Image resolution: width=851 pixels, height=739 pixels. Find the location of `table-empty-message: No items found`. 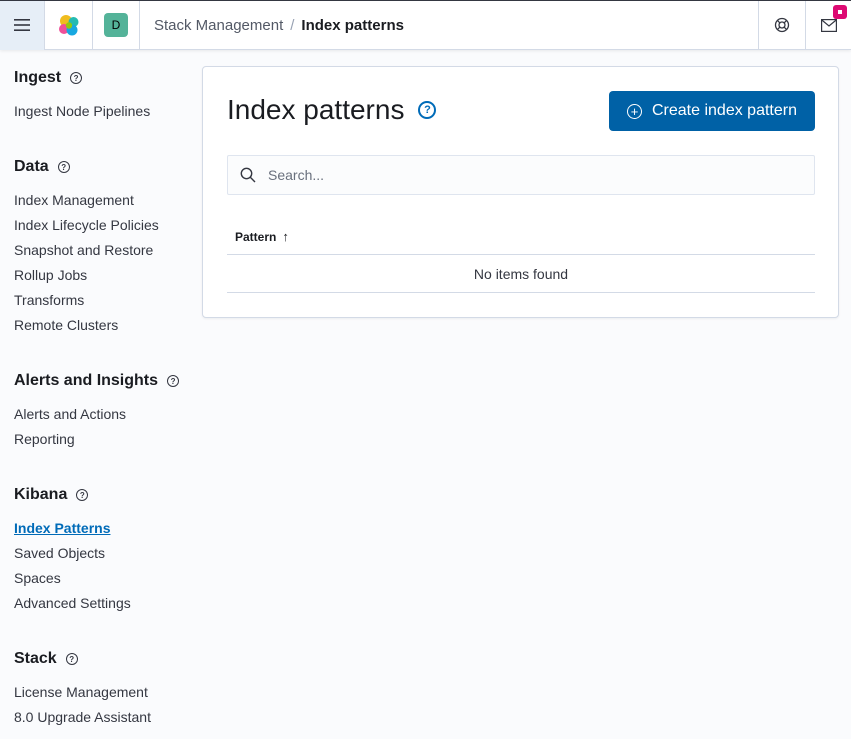

table-empty-message: No items found is located at coordinates (521, 274).